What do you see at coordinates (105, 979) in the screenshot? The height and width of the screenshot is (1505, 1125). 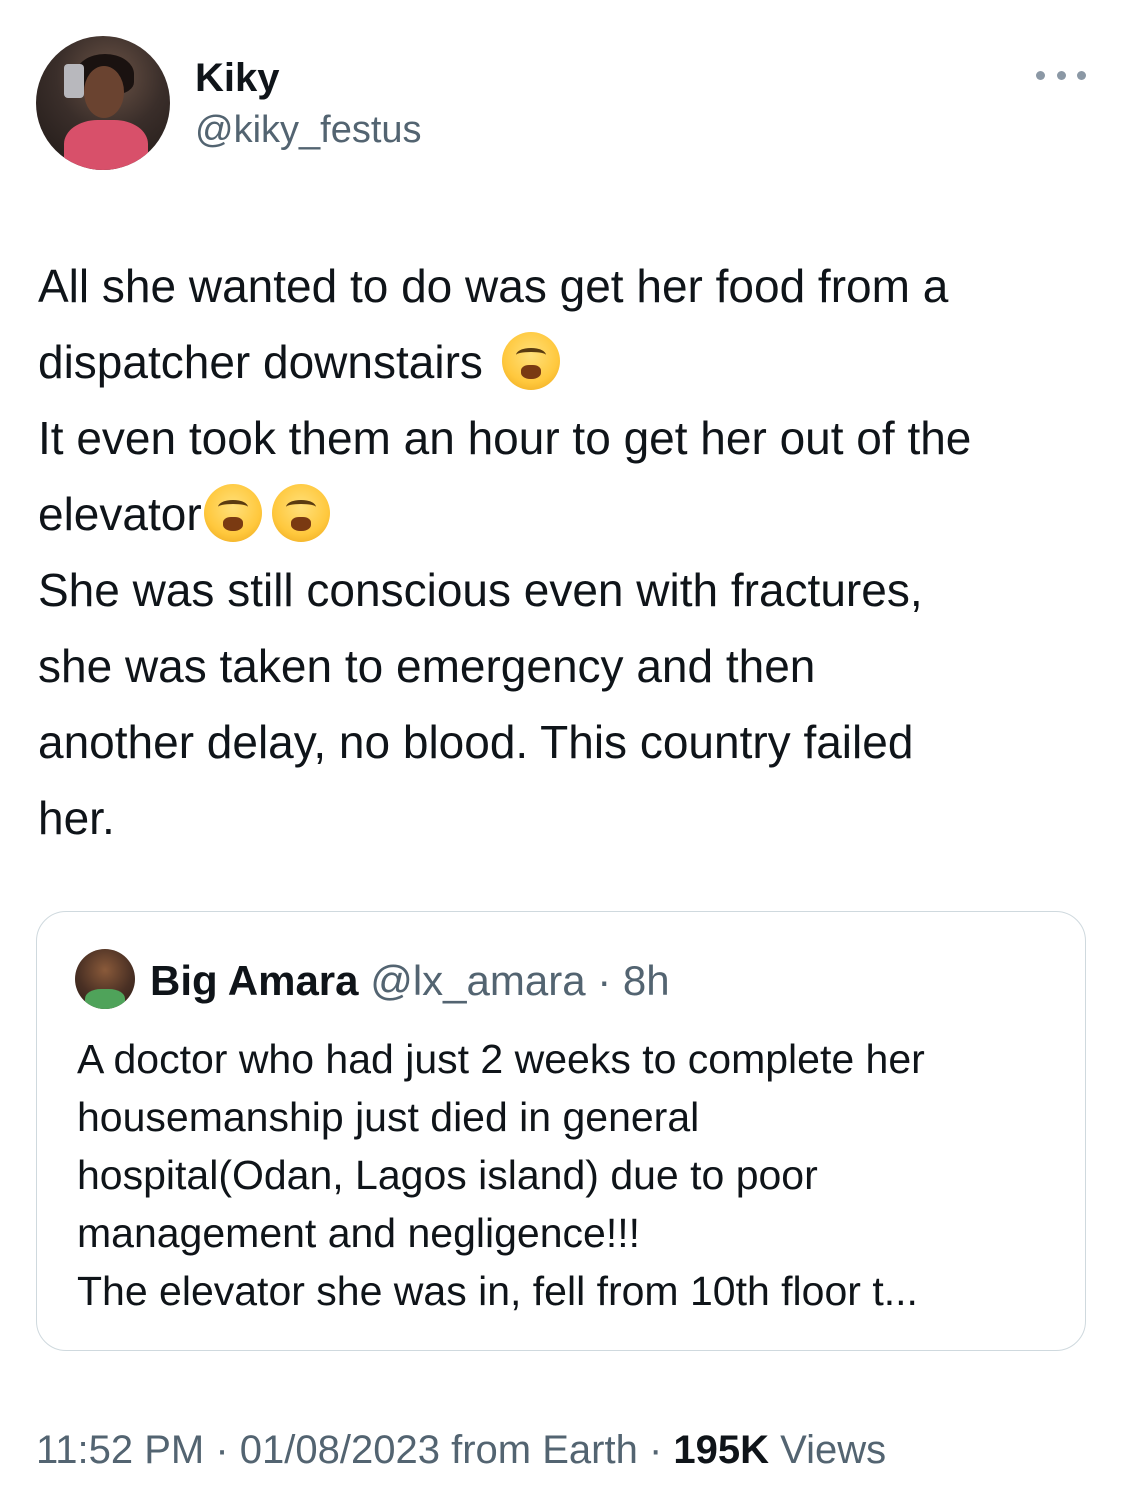 I see `quoted-author-avatar` at bounding box center [105, 979].